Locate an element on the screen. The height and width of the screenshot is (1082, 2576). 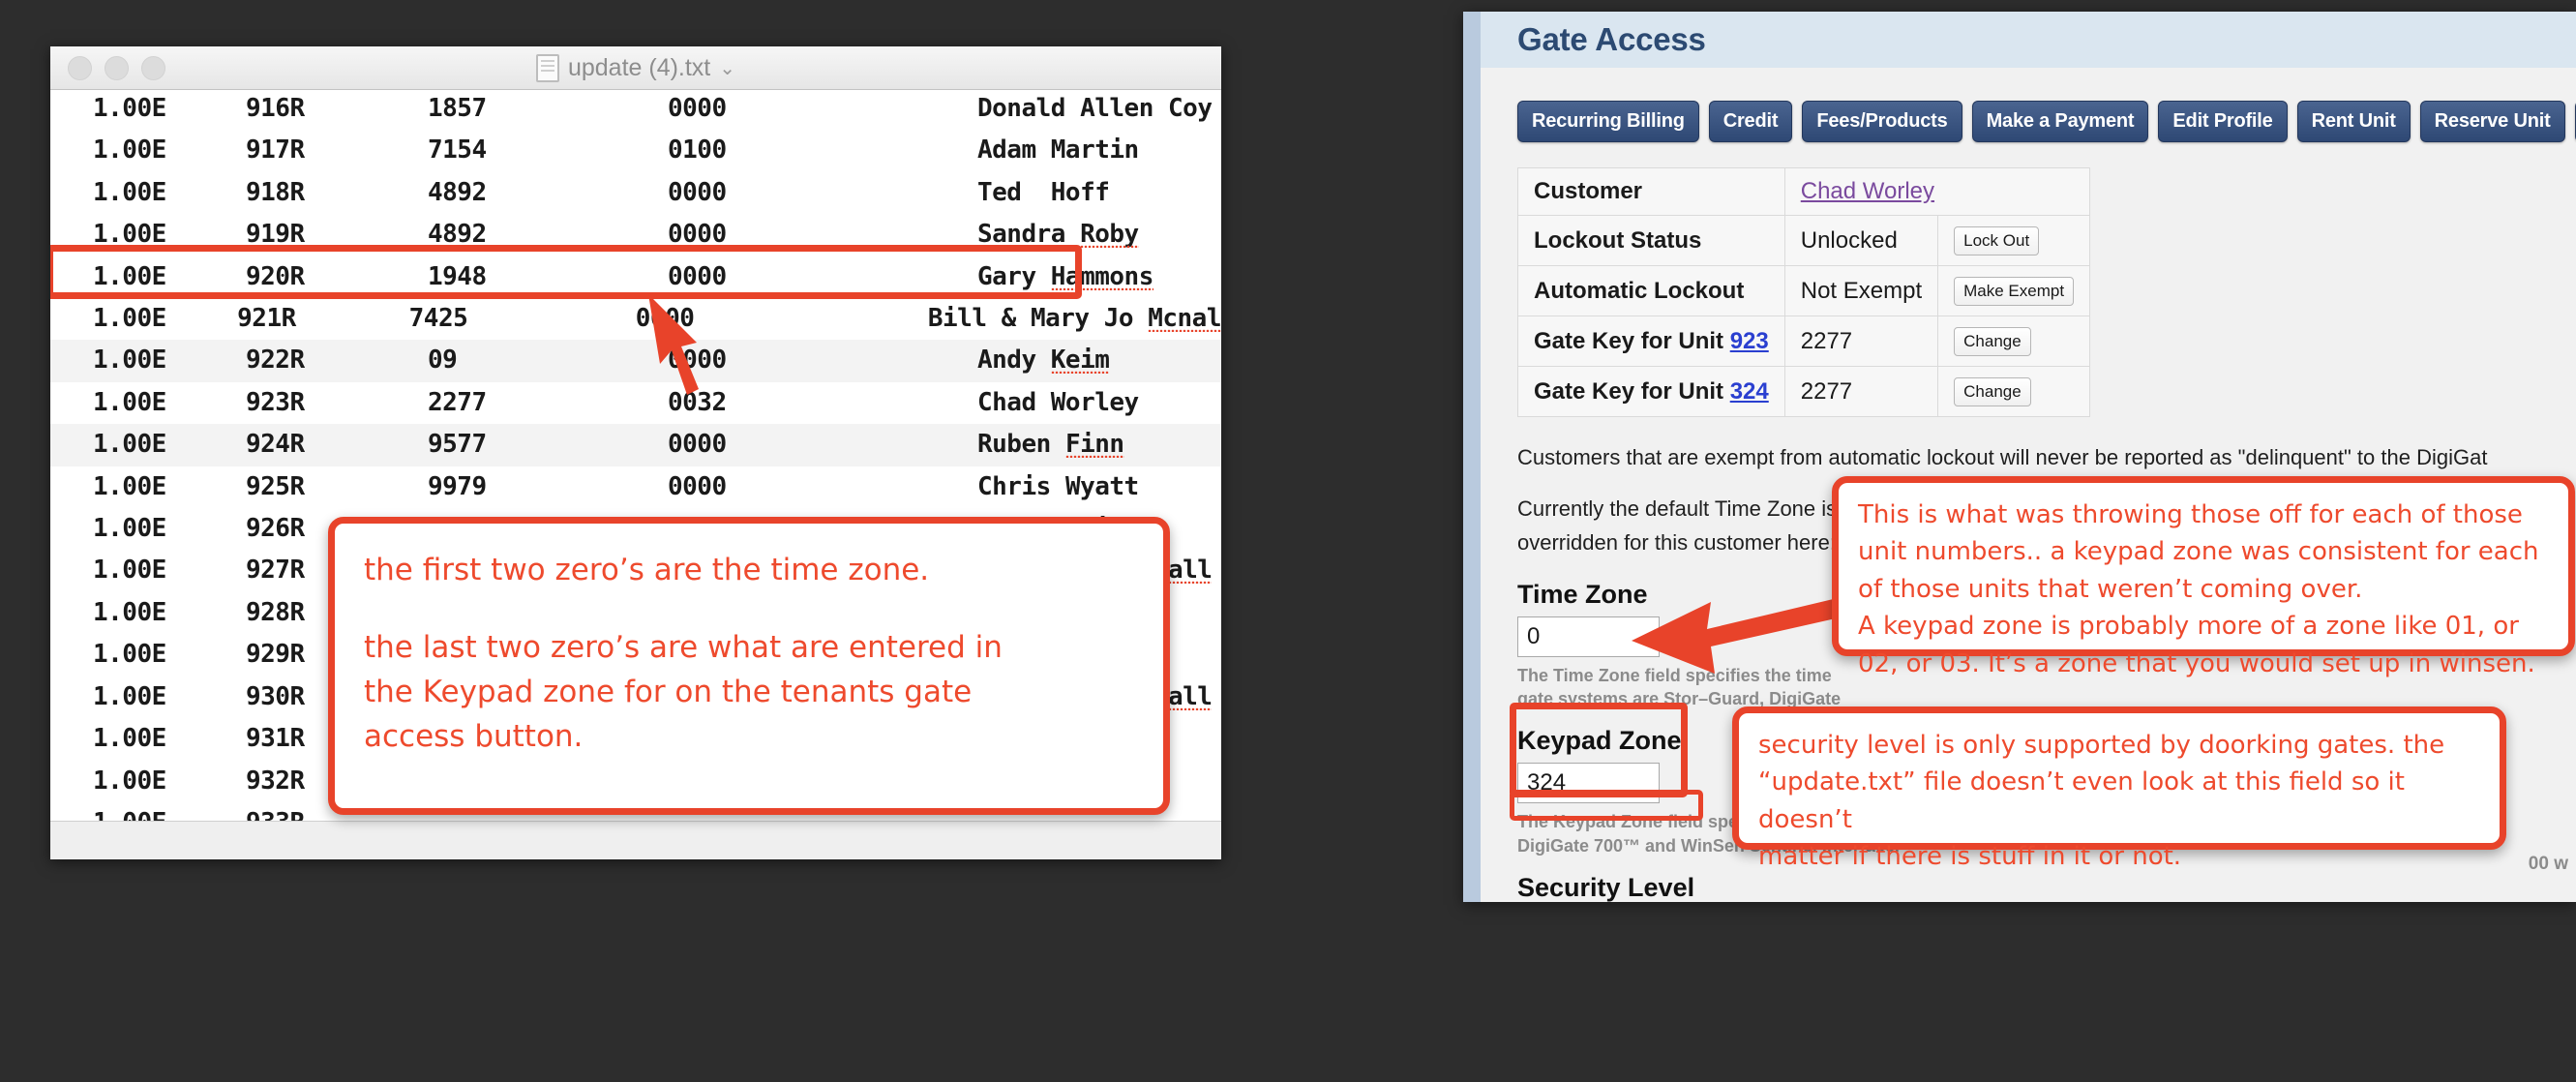
unit-link: 923 is located at coordinates (1749, 341).